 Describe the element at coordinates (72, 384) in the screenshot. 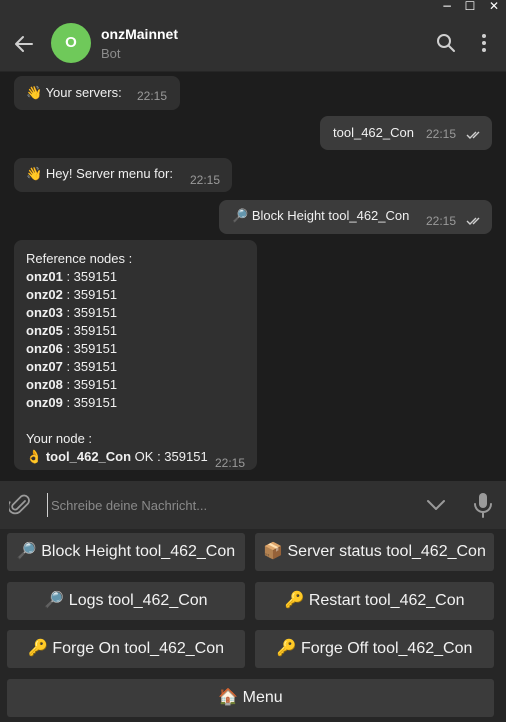

I see `node-line: onz08 : 359151` at that location.